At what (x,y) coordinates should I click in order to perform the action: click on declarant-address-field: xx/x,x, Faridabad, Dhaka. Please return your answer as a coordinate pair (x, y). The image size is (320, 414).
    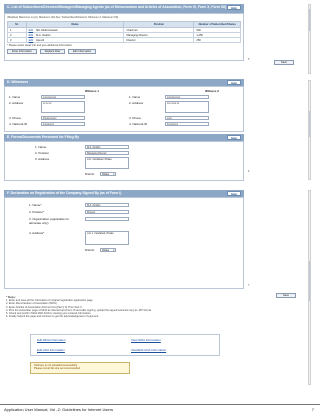
    Looking at the image, I should click on (107, 238).